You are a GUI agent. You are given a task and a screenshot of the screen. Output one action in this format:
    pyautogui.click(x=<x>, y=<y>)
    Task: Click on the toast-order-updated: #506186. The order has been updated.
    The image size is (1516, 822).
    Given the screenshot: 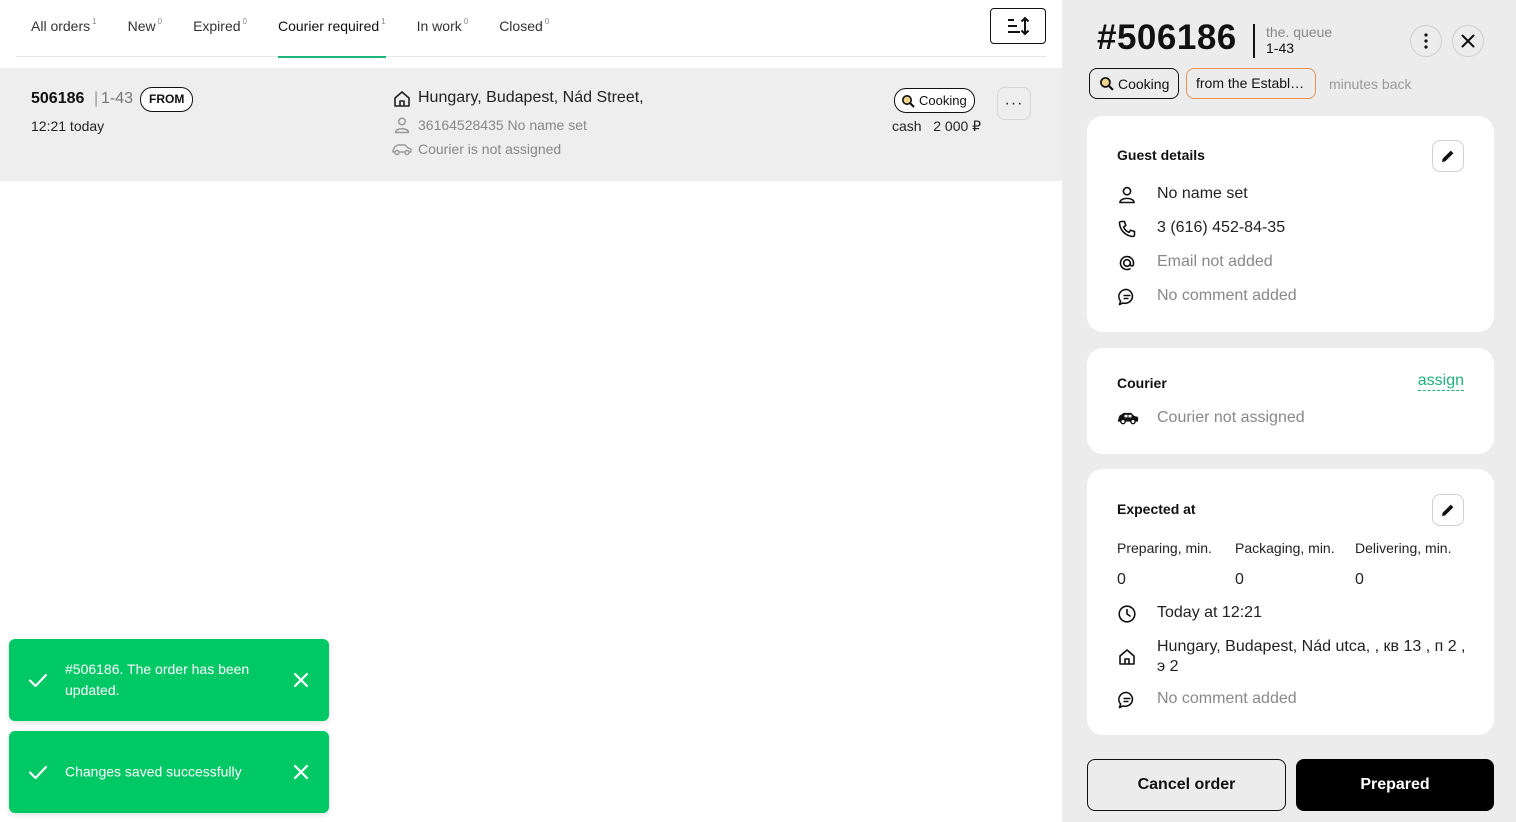 What is the action you would take?
    pyautogui.click(x=169, y=680)
    